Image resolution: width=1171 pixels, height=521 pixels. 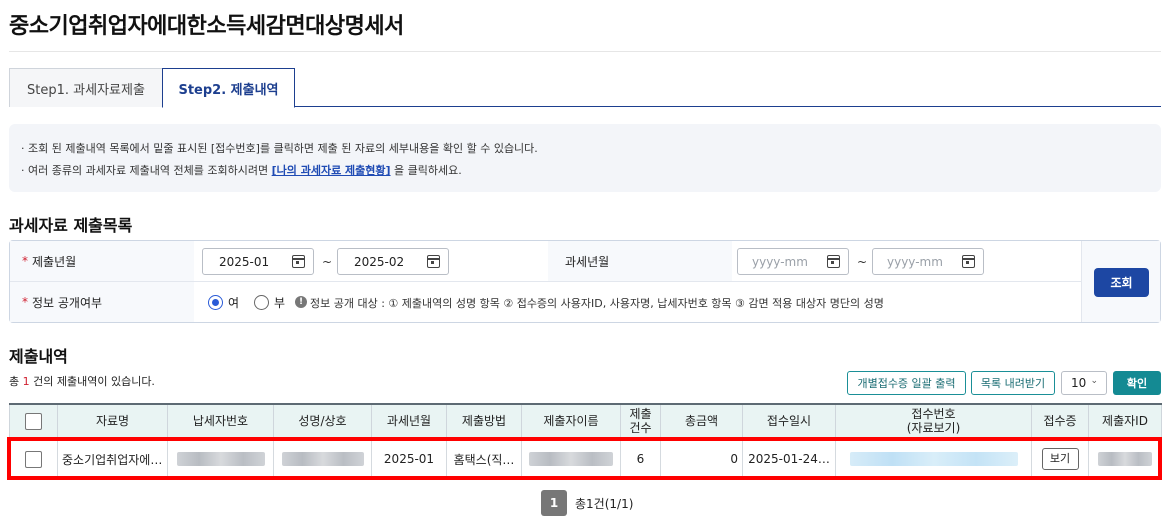 I want to click on disclosure-yes-radio, so click(x=215, y=302).